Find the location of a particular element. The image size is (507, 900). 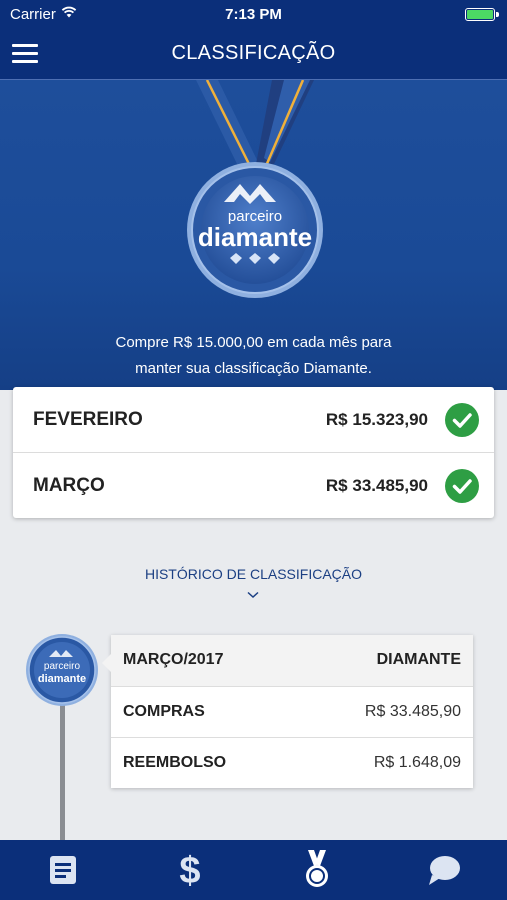

history-toggle: HISTÓRICO DE CLASSIFICAÇÃO is located at coordinates (253, 574).